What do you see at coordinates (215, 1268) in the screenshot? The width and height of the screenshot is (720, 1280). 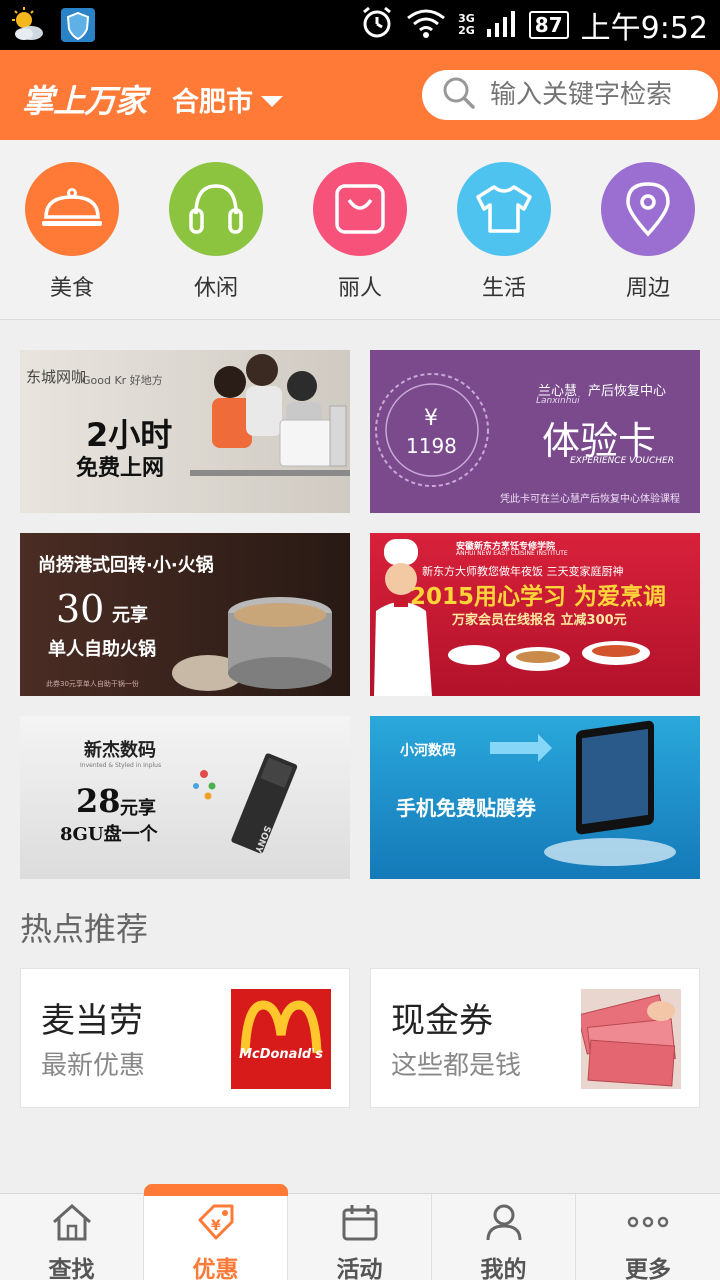 I see `nav-label: 优惠` at bounding box center [215, 1268].